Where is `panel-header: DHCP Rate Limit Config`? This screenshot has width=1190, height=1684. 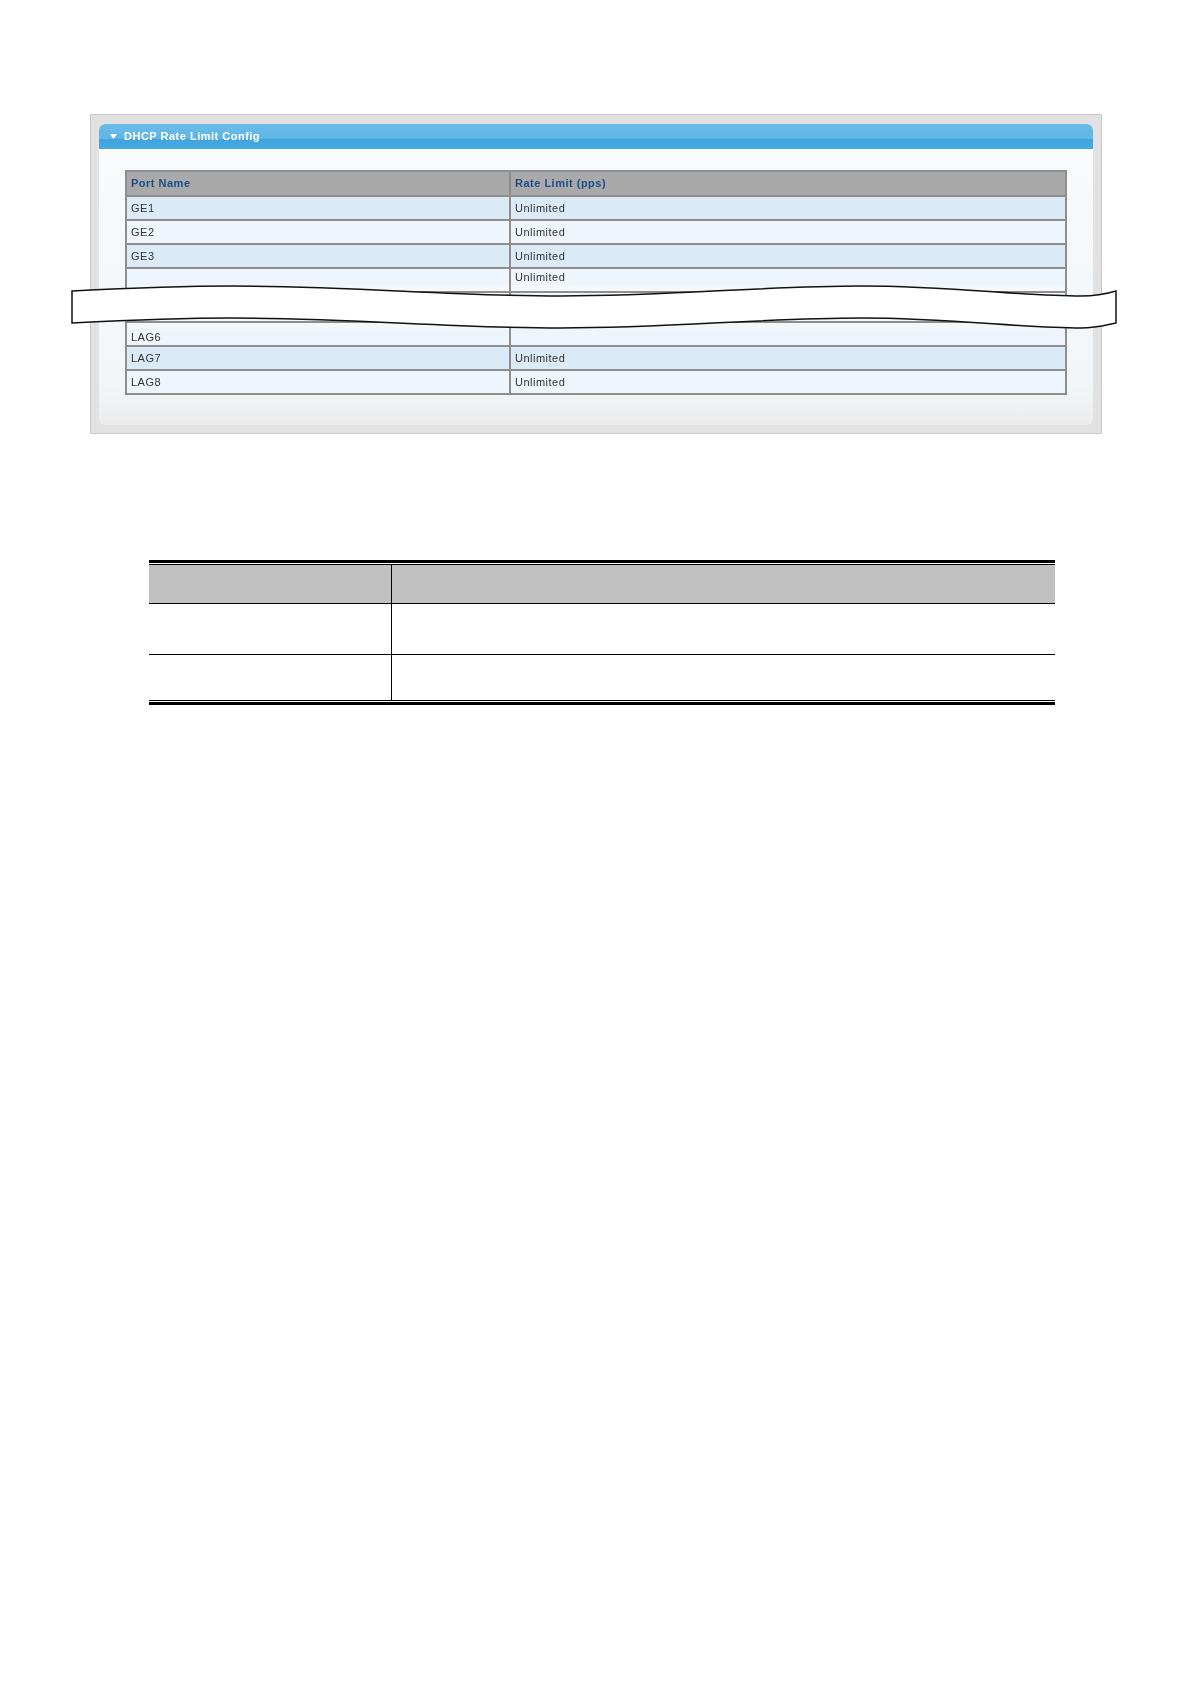
panel-header: DHCP Rate Limit Config is located at coordinates (596, 136).